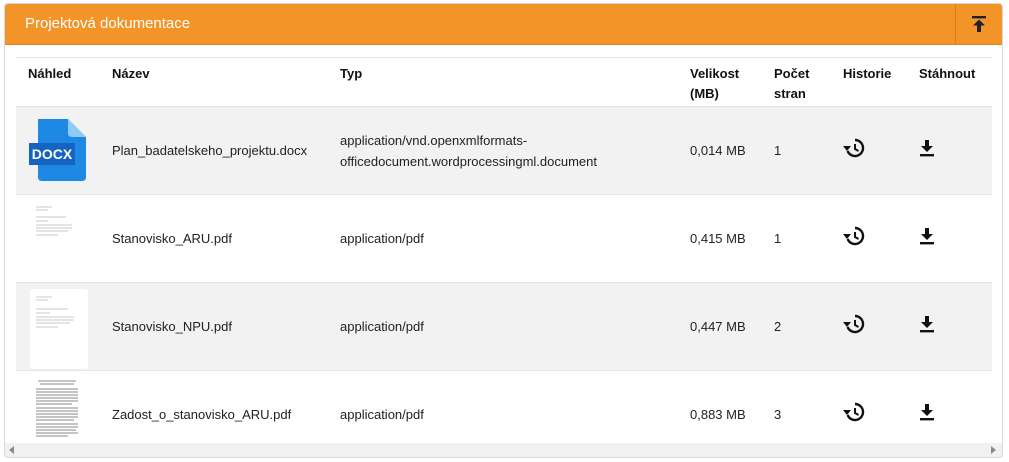  What do you see at coordinates (720, 238) in the screenshot?
I see `file-size: 0,415 MB` at bounding box center [720, 238].